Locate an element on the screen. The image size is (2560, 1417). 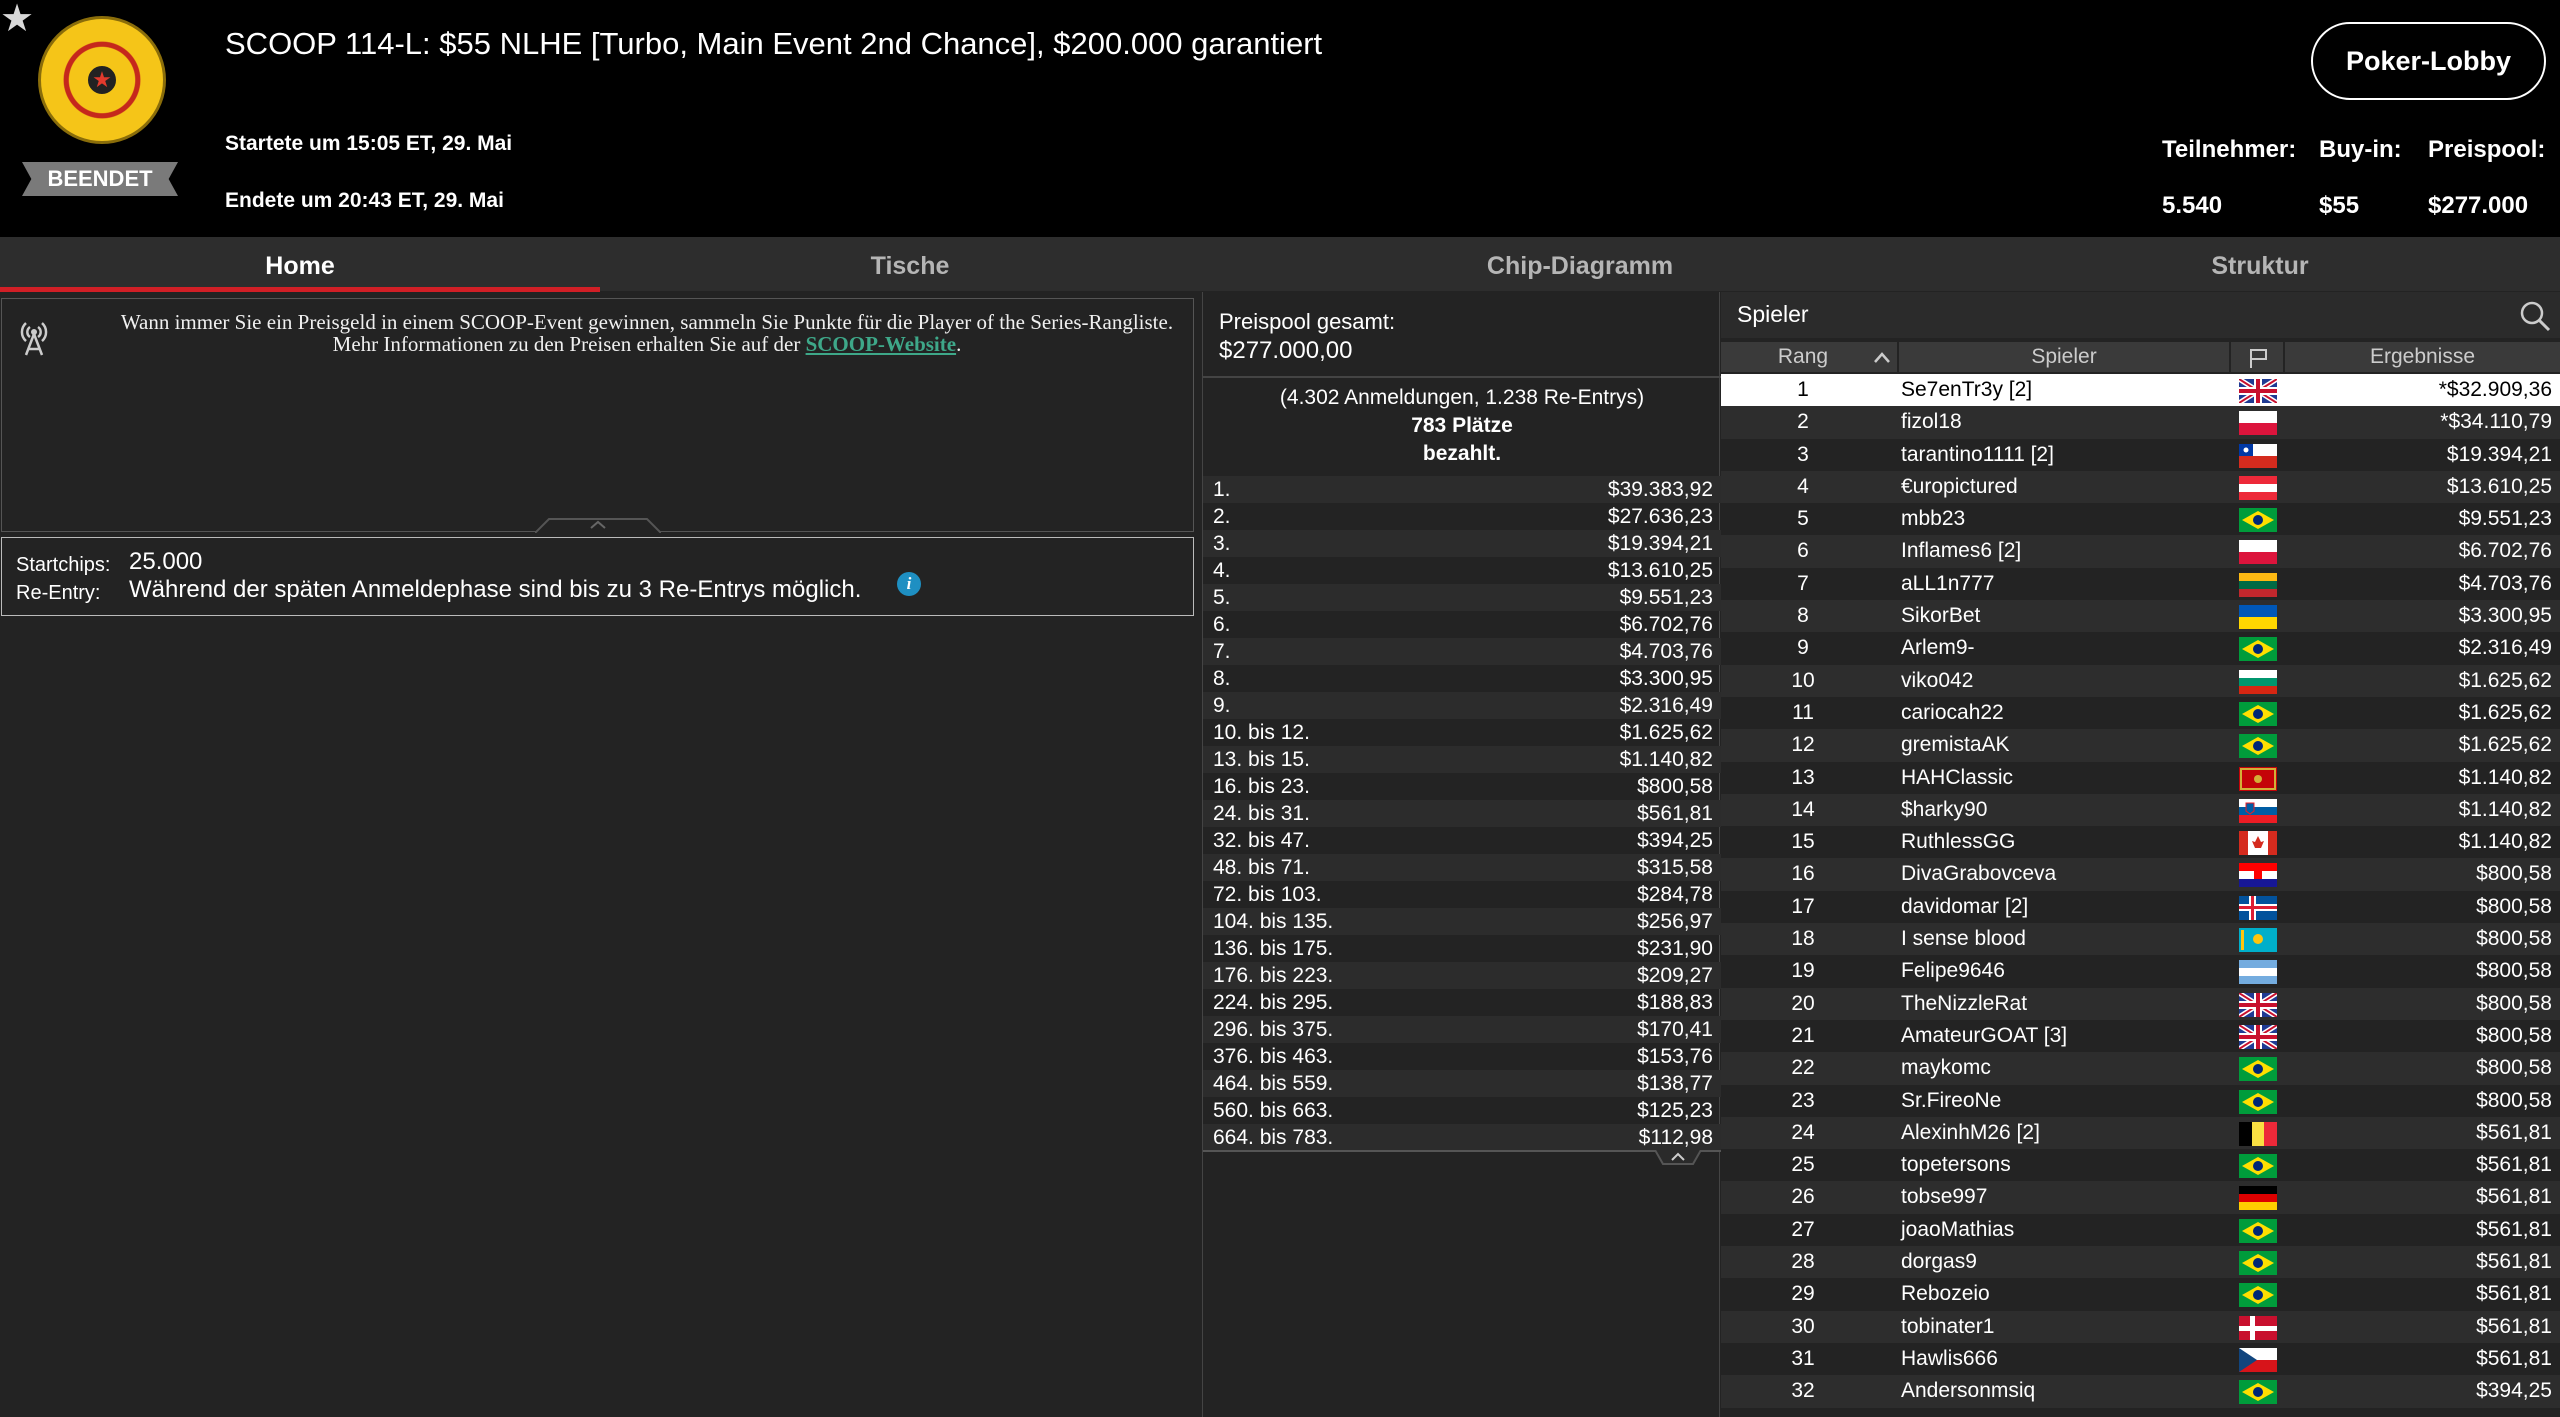
player-row: 3 tarantino1111 [2] $19.394,21 is located at coordinates (2140, 455).